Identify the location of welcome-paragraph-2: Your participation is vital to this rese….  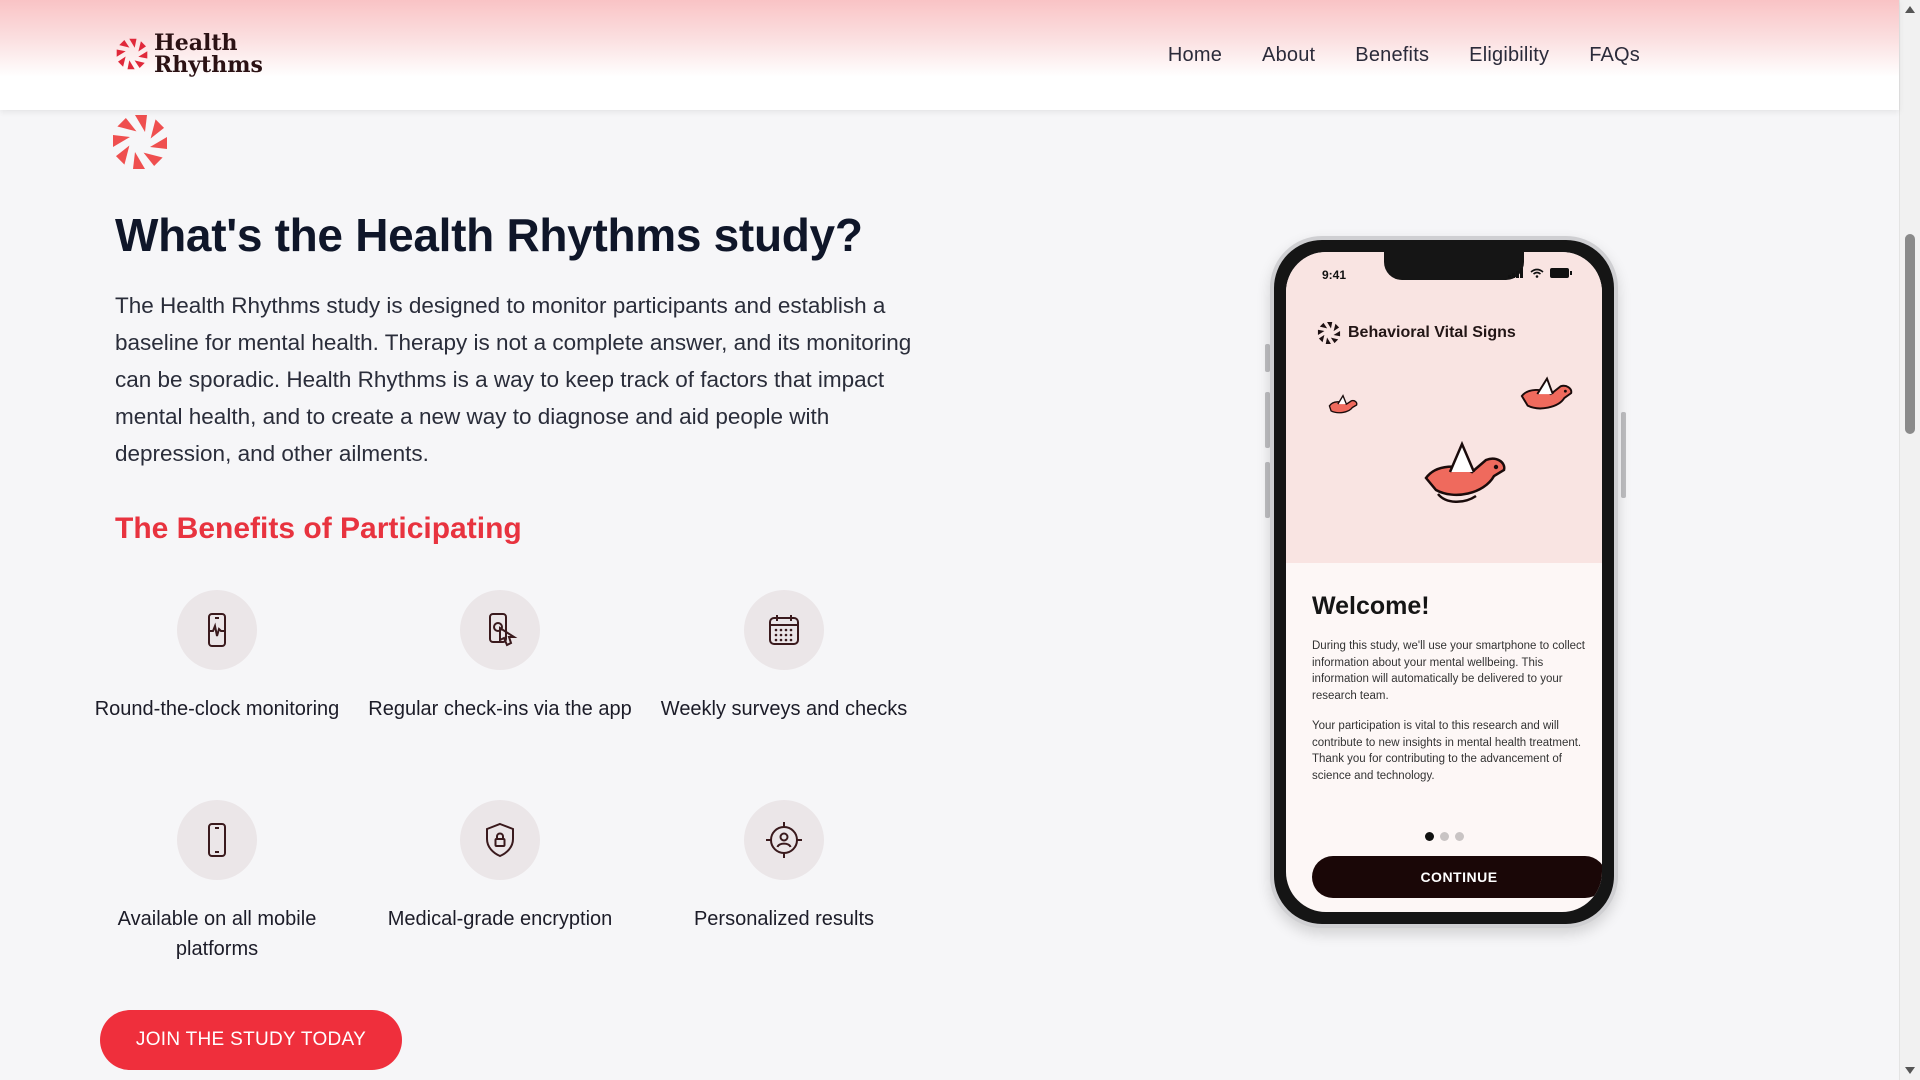
(1447, 751).